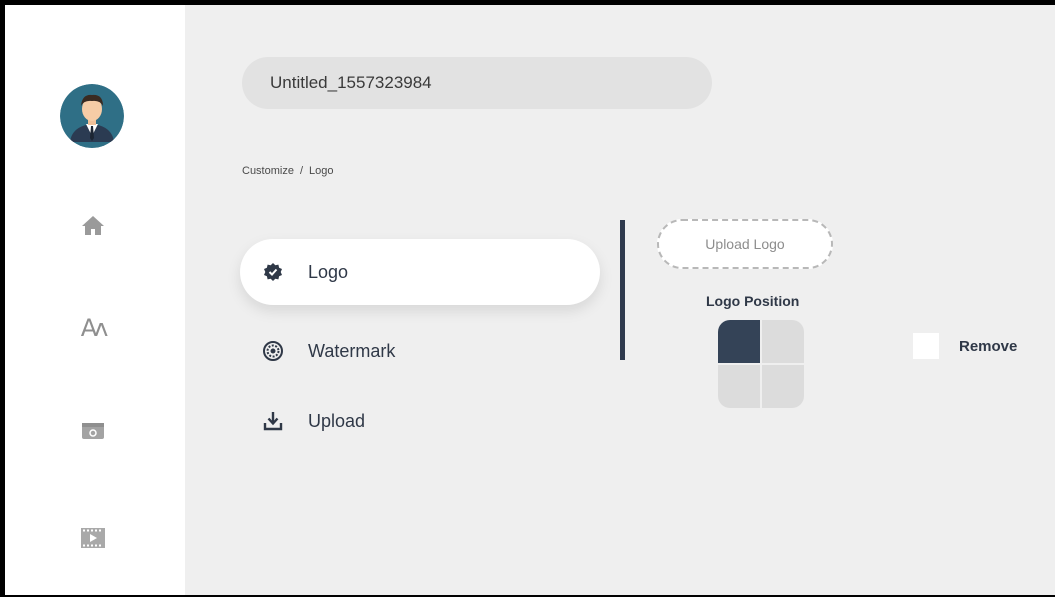 Image resolution: width=1055 pixels, height=597 pixels. Describe the element at coordinates (337, 420) in the screenshot. I see `menu-item-label: Upload` at that location.